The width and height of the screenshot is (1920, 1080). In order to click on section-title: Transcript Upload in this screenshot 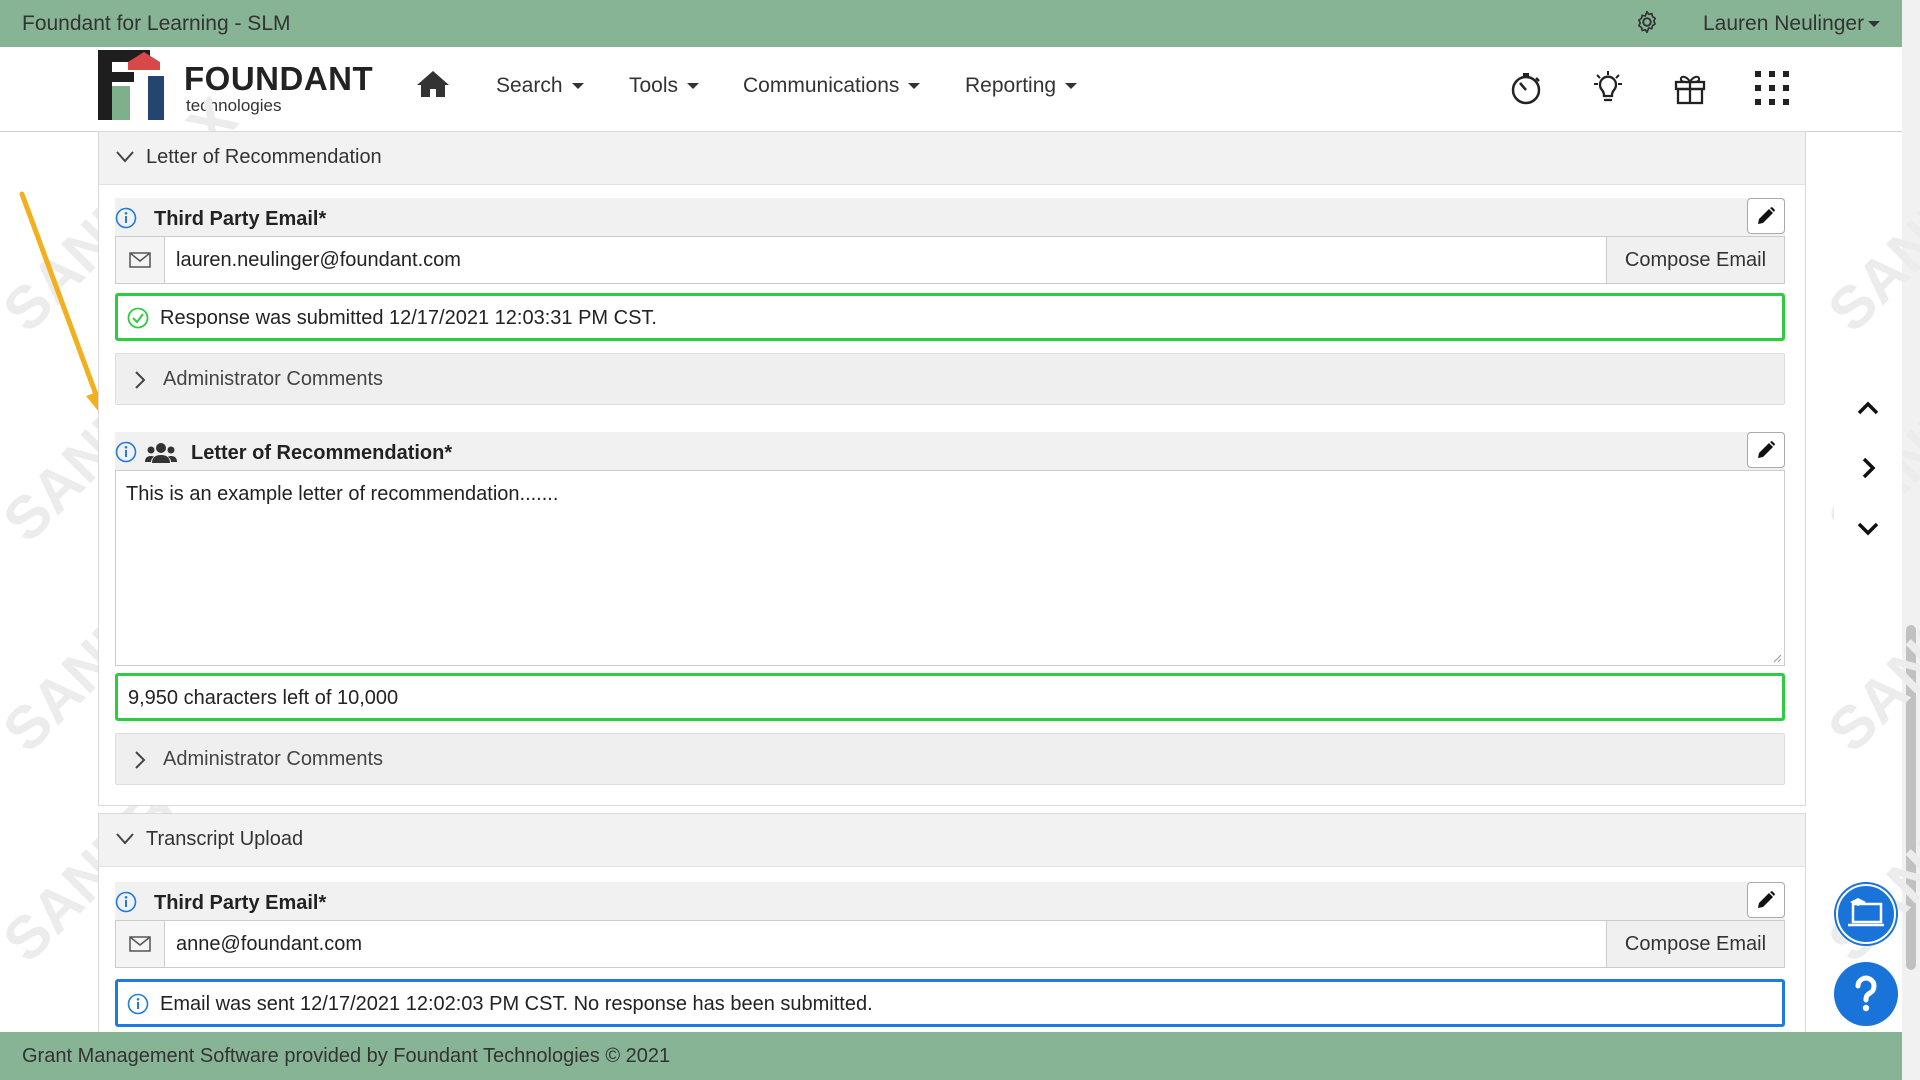, I will do `click(225, 839)`.